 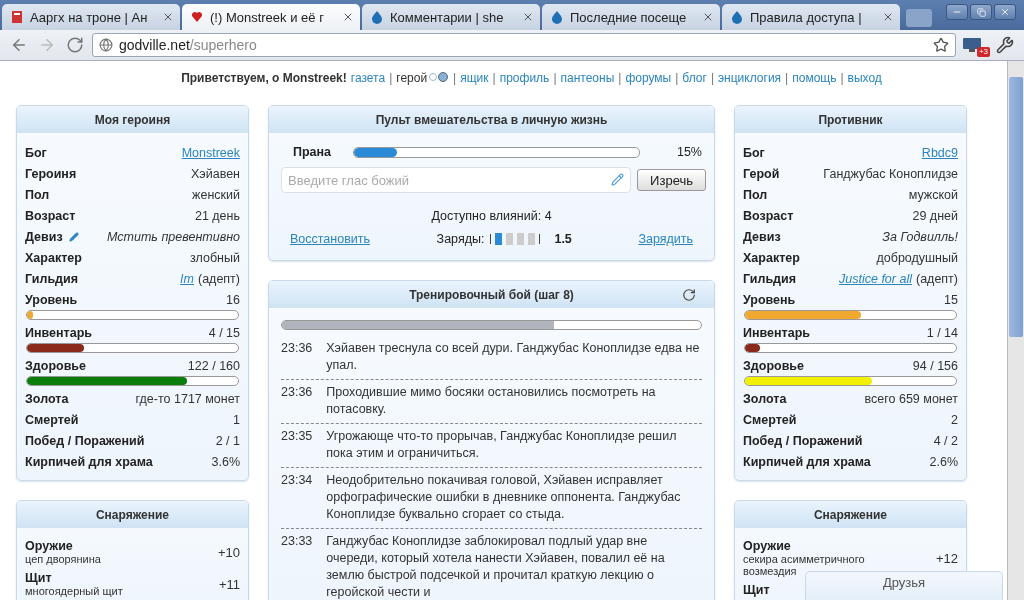 I want to click on guild-link: Im, so click(x=187, y=278).